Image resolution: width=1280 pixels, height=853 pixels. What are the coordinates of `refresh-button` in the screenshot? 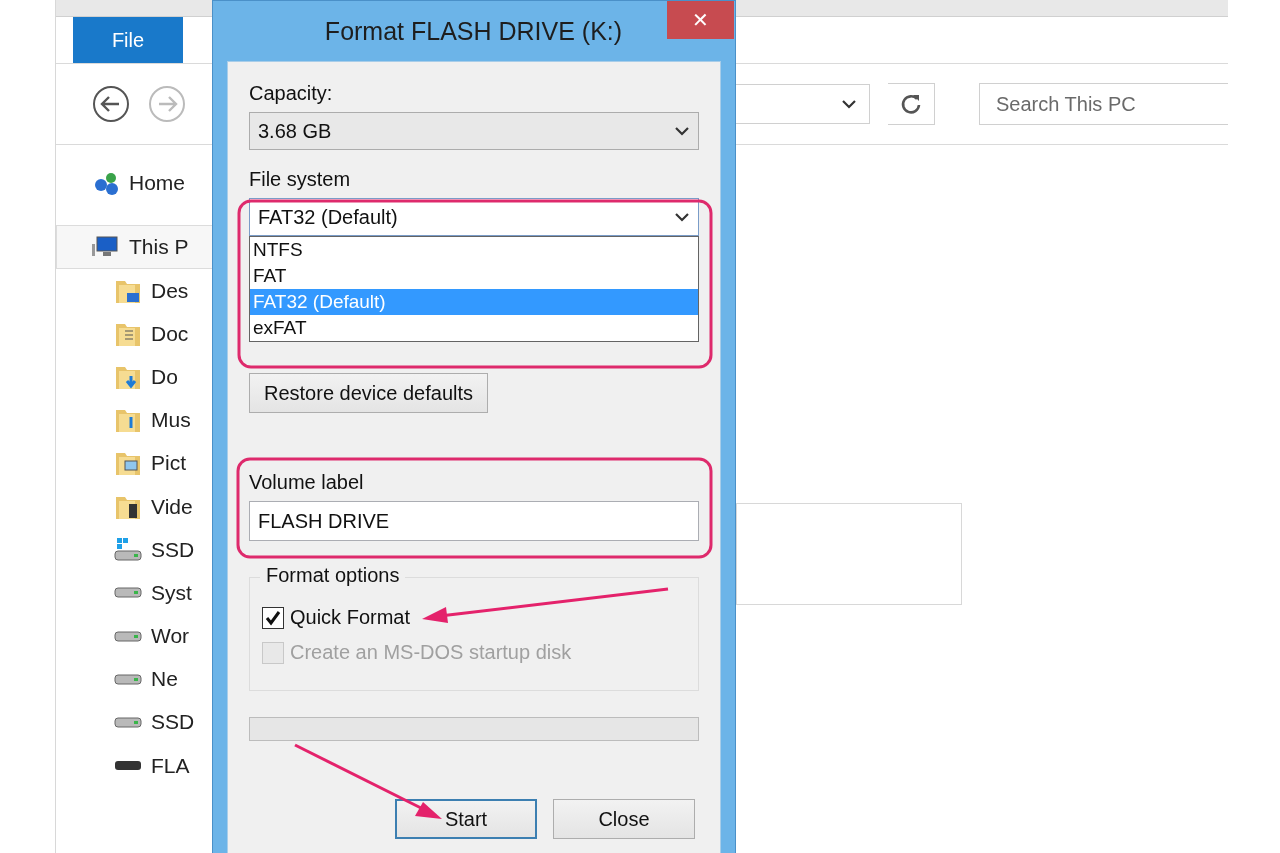 It's located at (911, 104).